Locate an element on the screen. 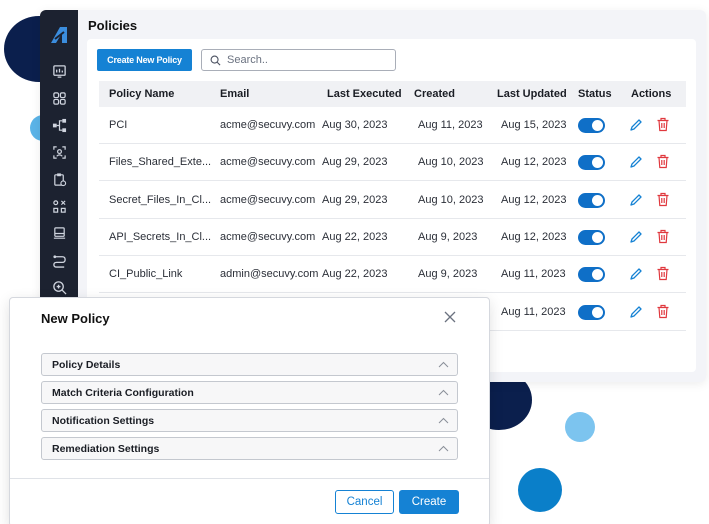 This screenshot has width=709, height=524. accordion-label: Policy Details is located at coordinates (86, 365).